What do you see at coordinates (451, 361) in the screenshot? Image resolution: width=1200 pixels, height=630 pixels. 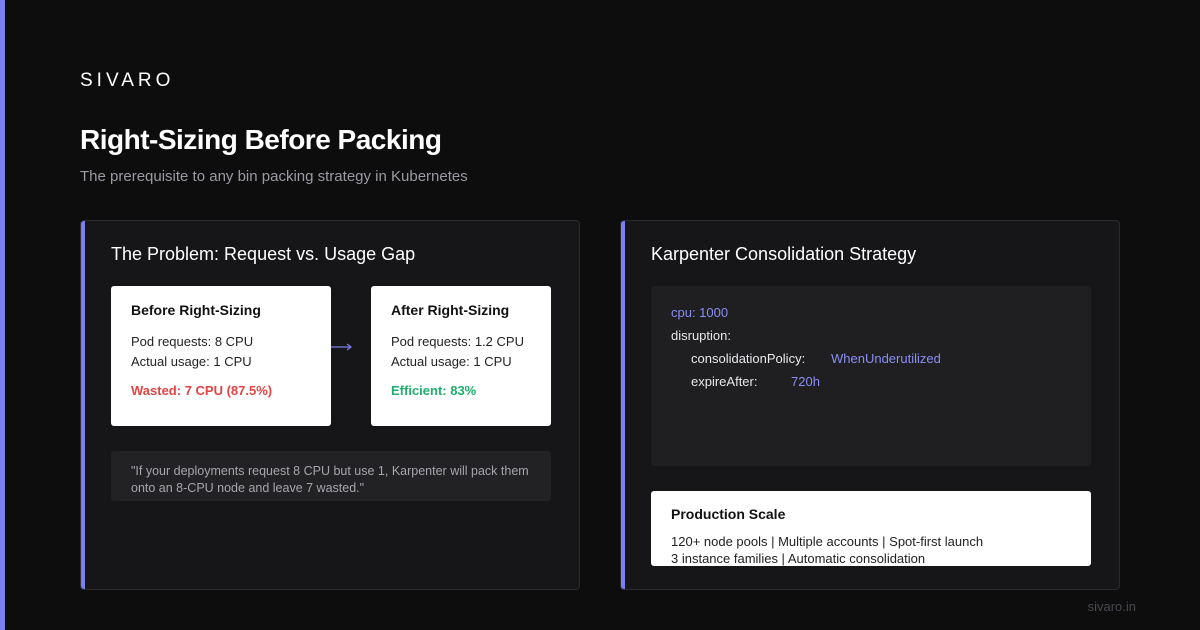 I see `after-actual-usage: Actual usage: 1 CPU` at bounding box center [451, 361].